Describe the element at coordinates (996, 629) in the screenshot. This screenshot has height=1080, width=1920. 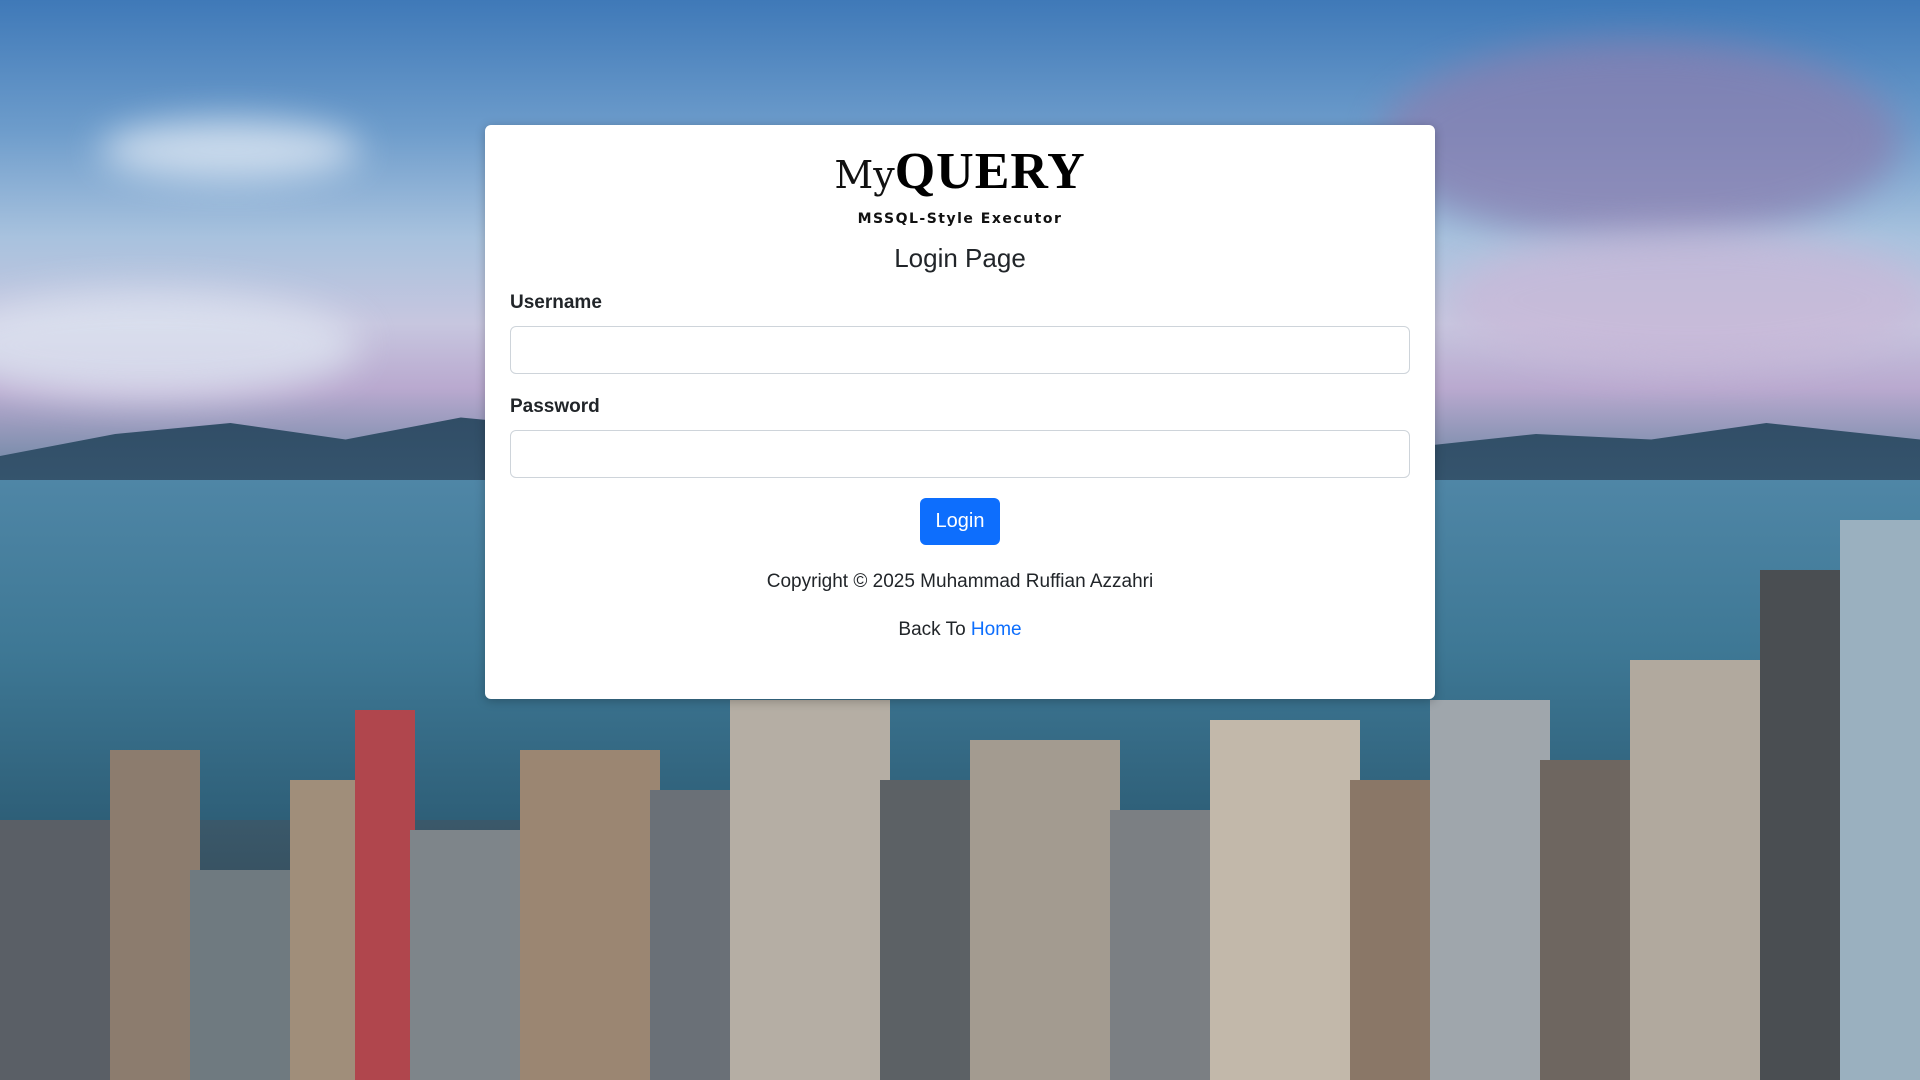
I see `home-link: Home` at that location.